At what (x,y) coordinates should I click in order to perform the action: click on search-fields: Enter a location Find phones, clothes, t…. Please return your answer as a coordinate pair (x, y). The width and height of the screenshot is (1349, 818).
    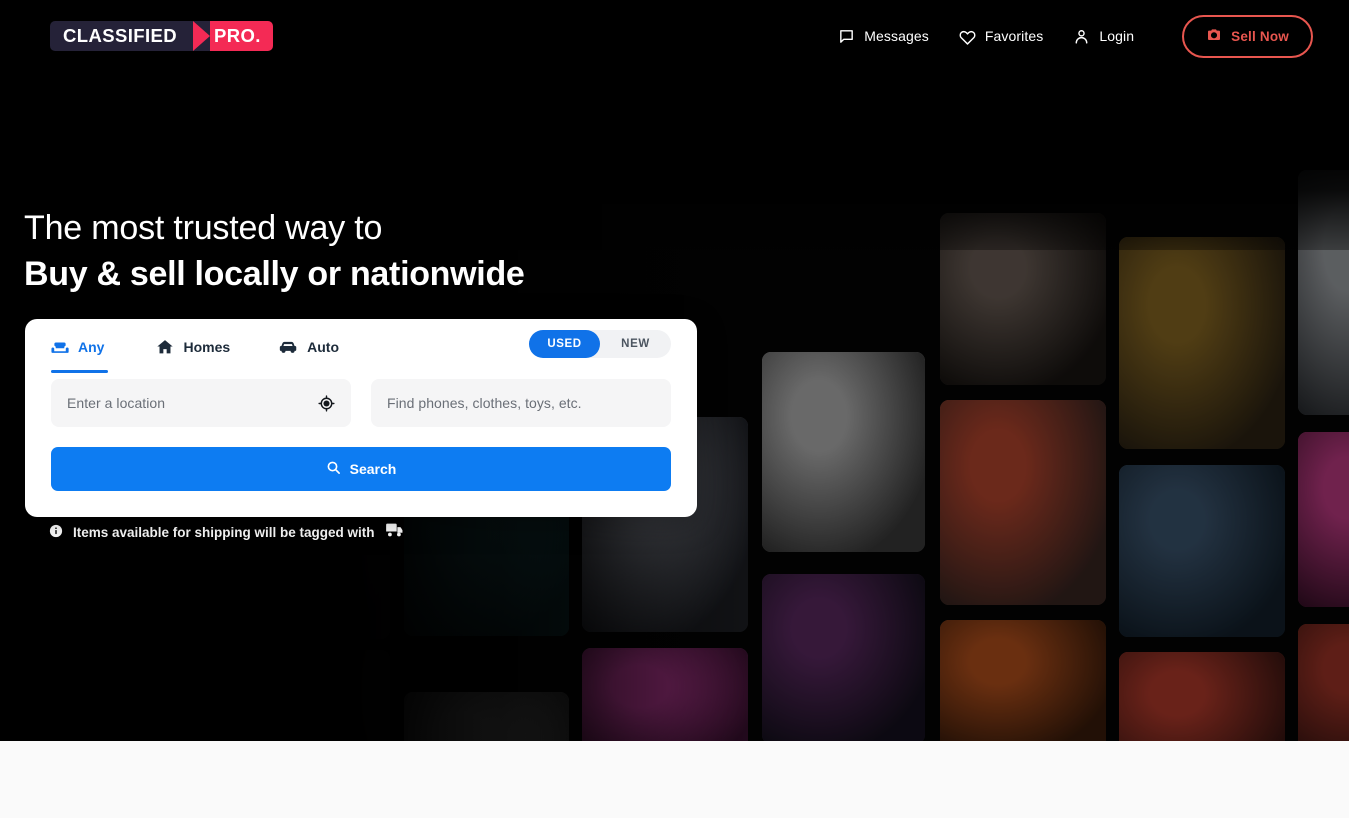
    Looking at the image, I should click on (361, 403).